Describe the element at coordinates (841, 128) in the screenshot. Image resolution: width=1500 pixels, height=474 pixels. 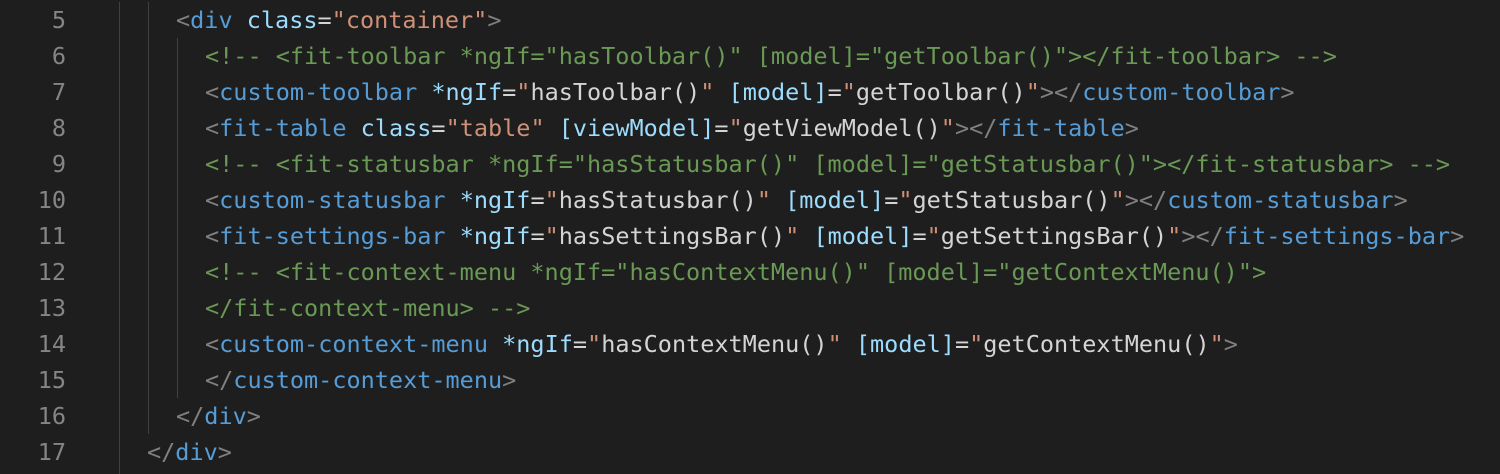
I see `code-token: getViewModel()` at that location.